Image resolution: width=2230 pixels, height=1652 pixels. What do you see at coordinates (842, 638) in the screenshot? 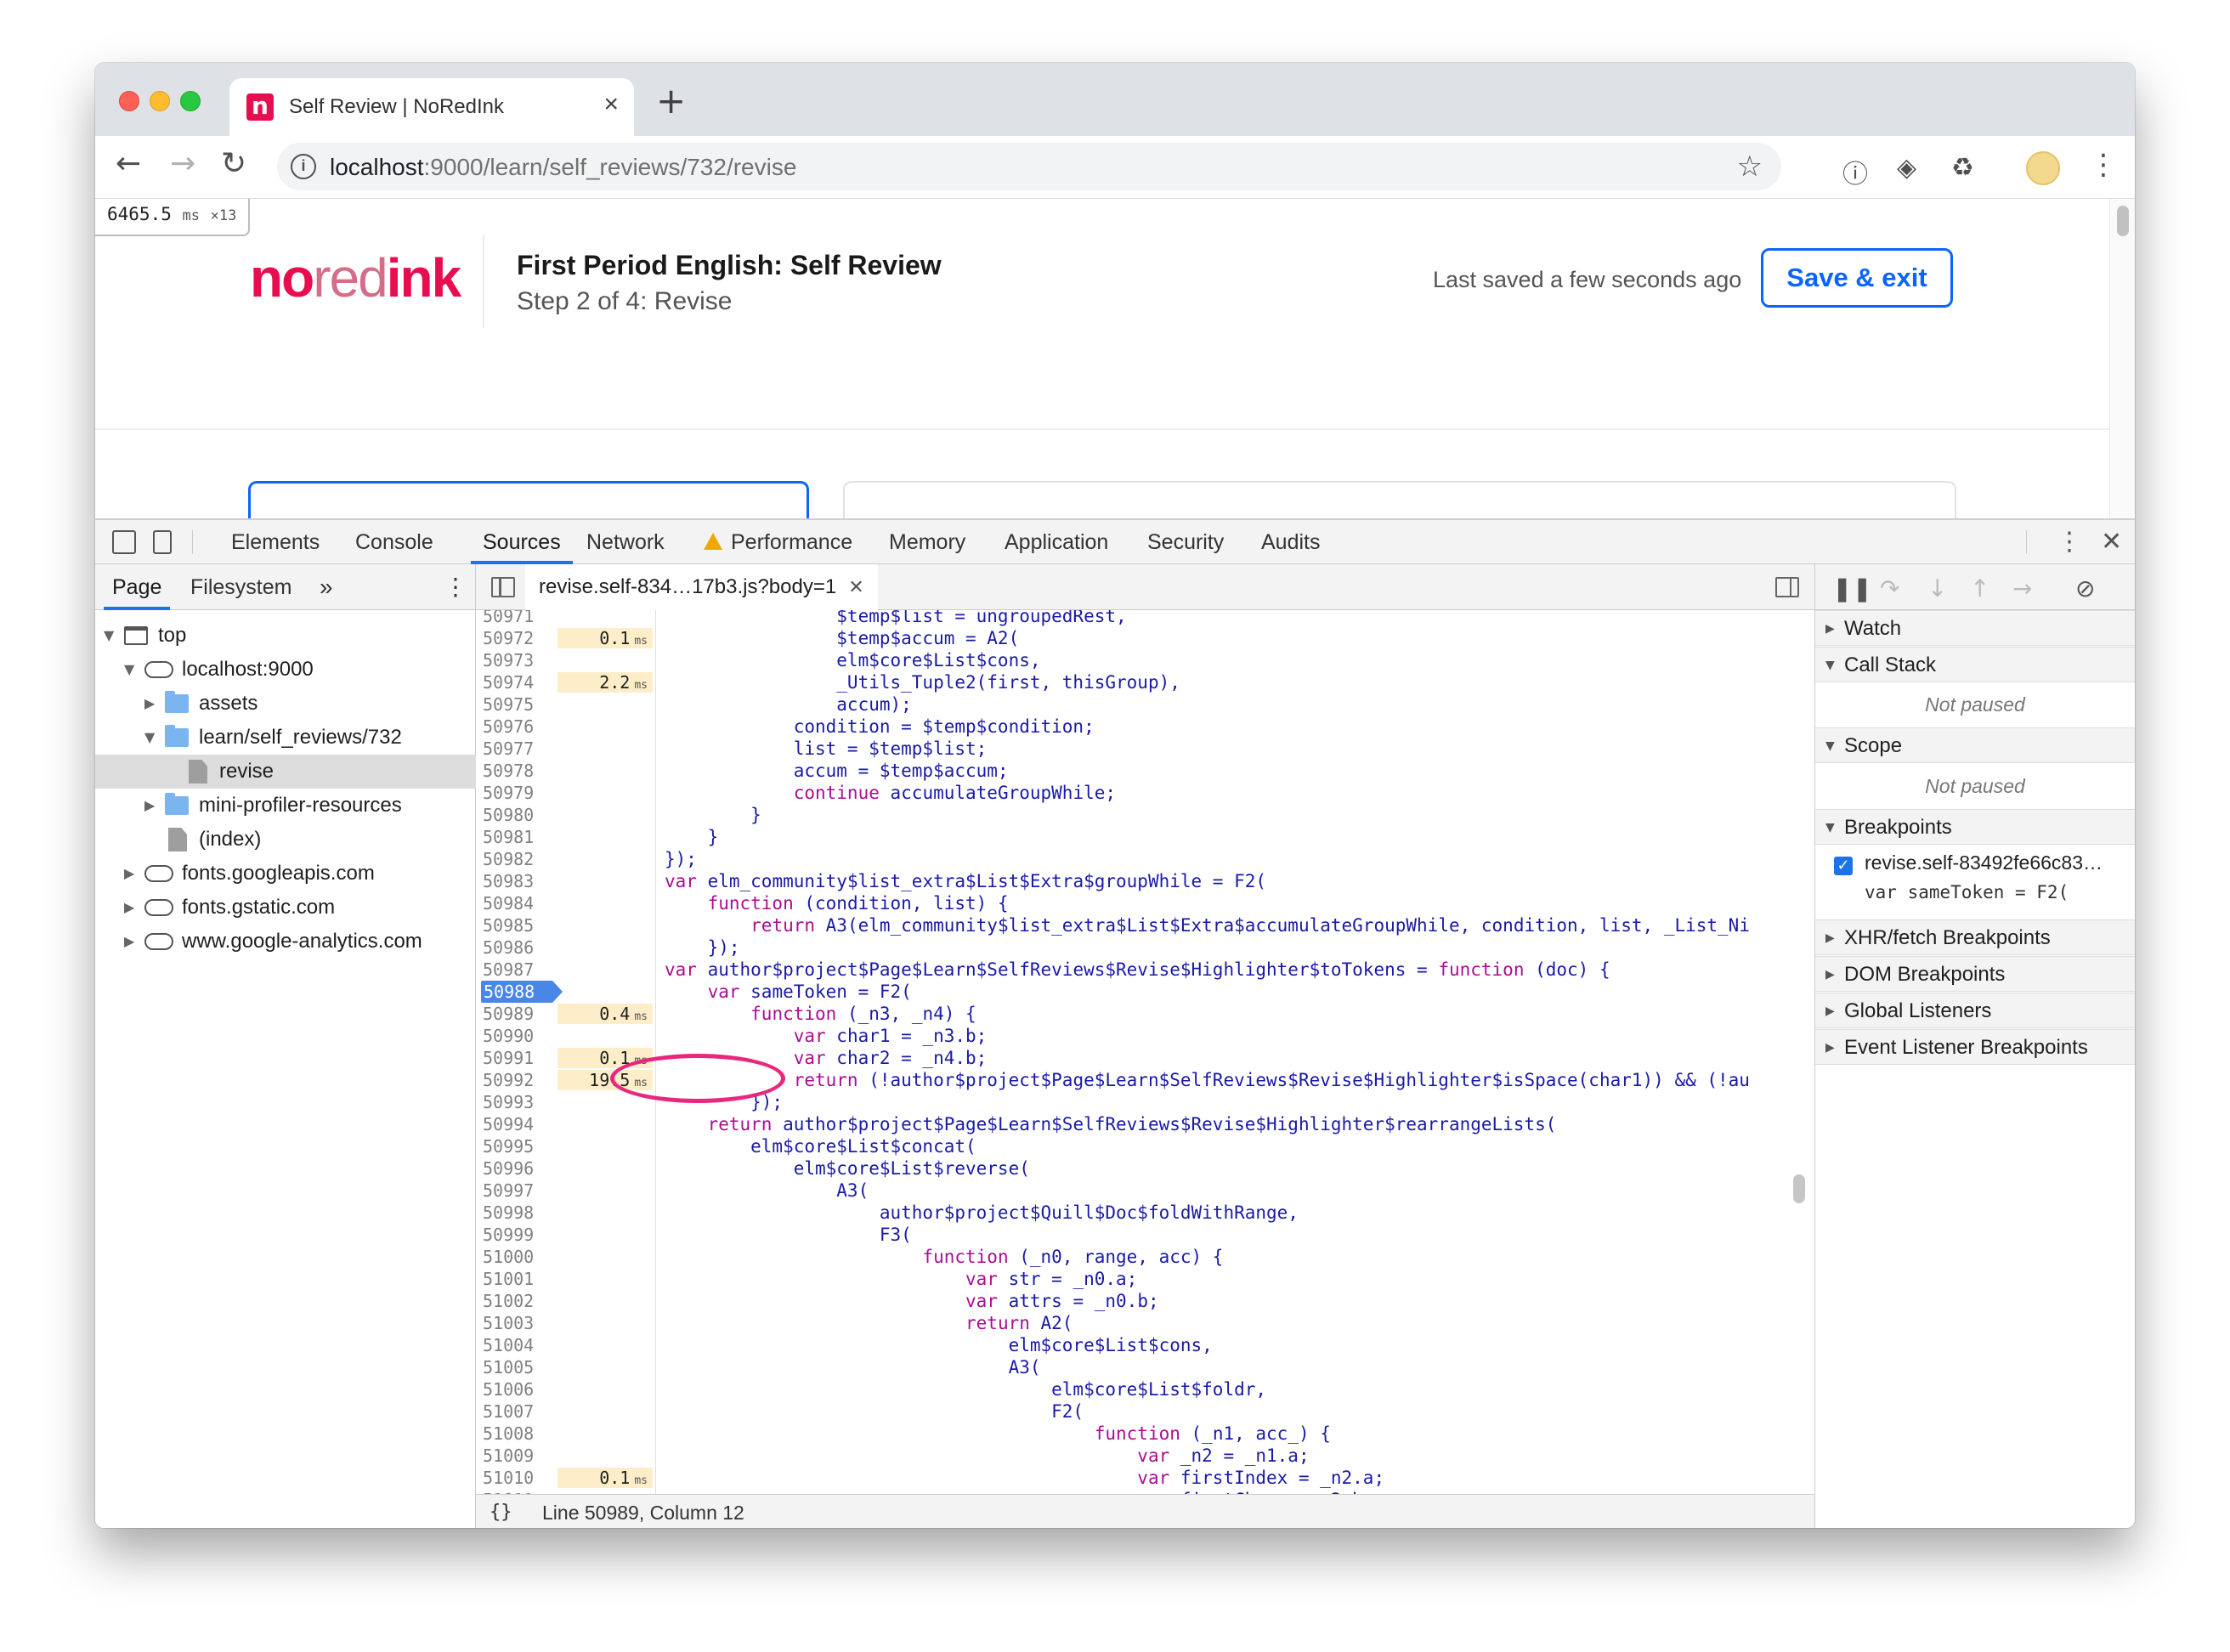
I see `code-line: $temp$accum = A2(` at bounding box center [842, 638].